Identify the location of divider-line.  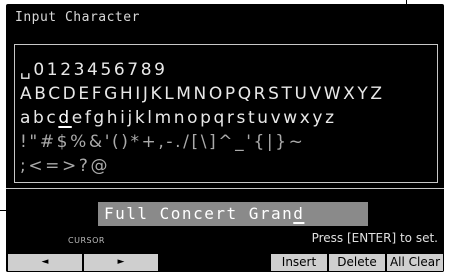
(225, 188).